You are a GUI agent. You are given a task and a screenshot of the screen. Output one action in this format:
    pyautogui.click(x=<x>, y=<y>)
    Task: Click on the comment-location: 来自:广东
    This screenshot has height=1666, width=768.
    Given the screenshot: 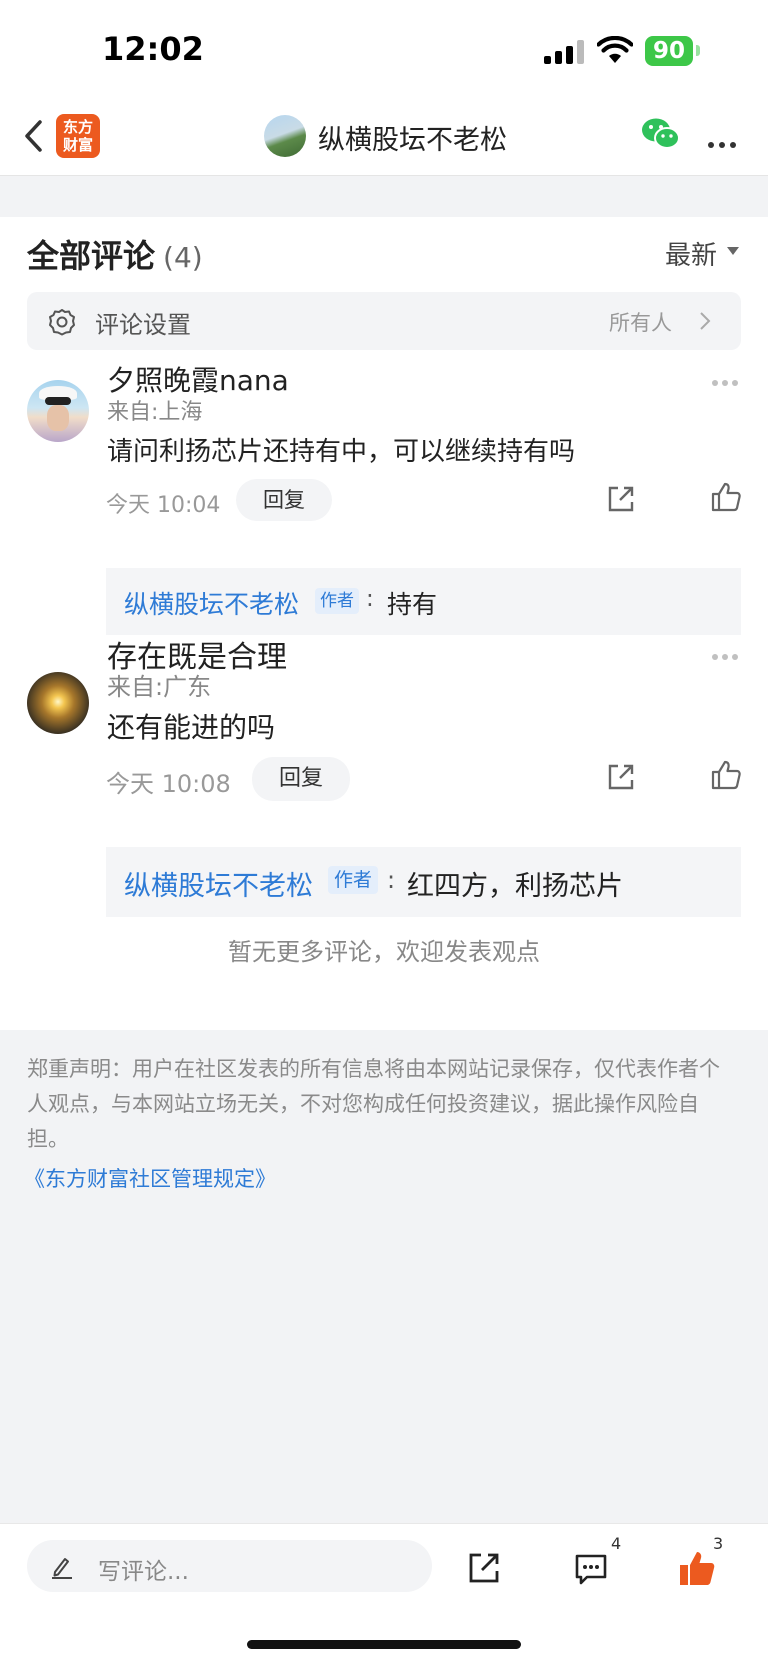 What is the action you would take?
    pyautogui.click(x=159, y=687)
    